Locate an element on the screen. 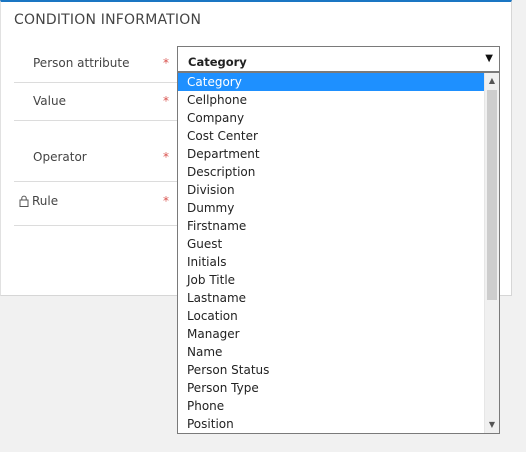  scrollbar: ▲ ▼ is located at coordinates (491, 253).